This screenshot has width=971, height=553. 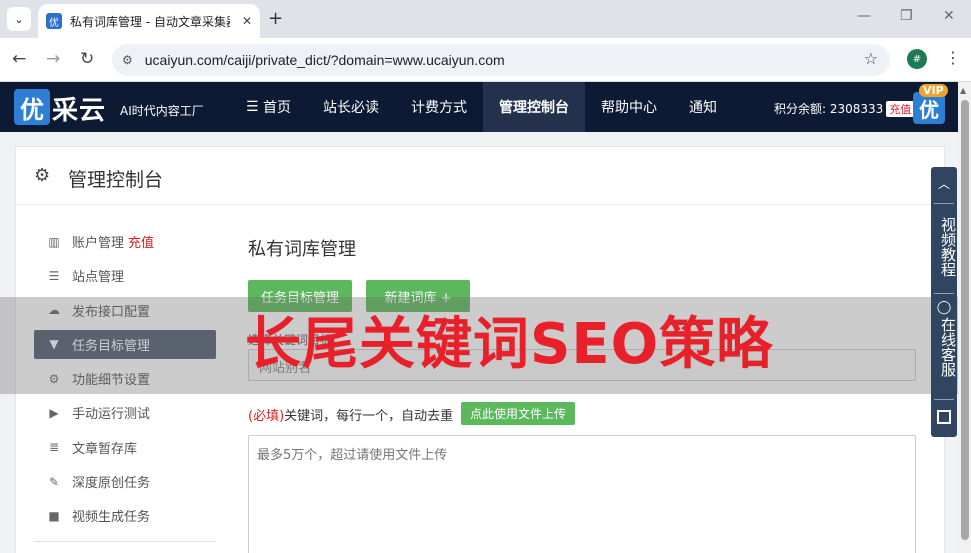 I want to click on sidebar-divider, so click(x=125, y=541).